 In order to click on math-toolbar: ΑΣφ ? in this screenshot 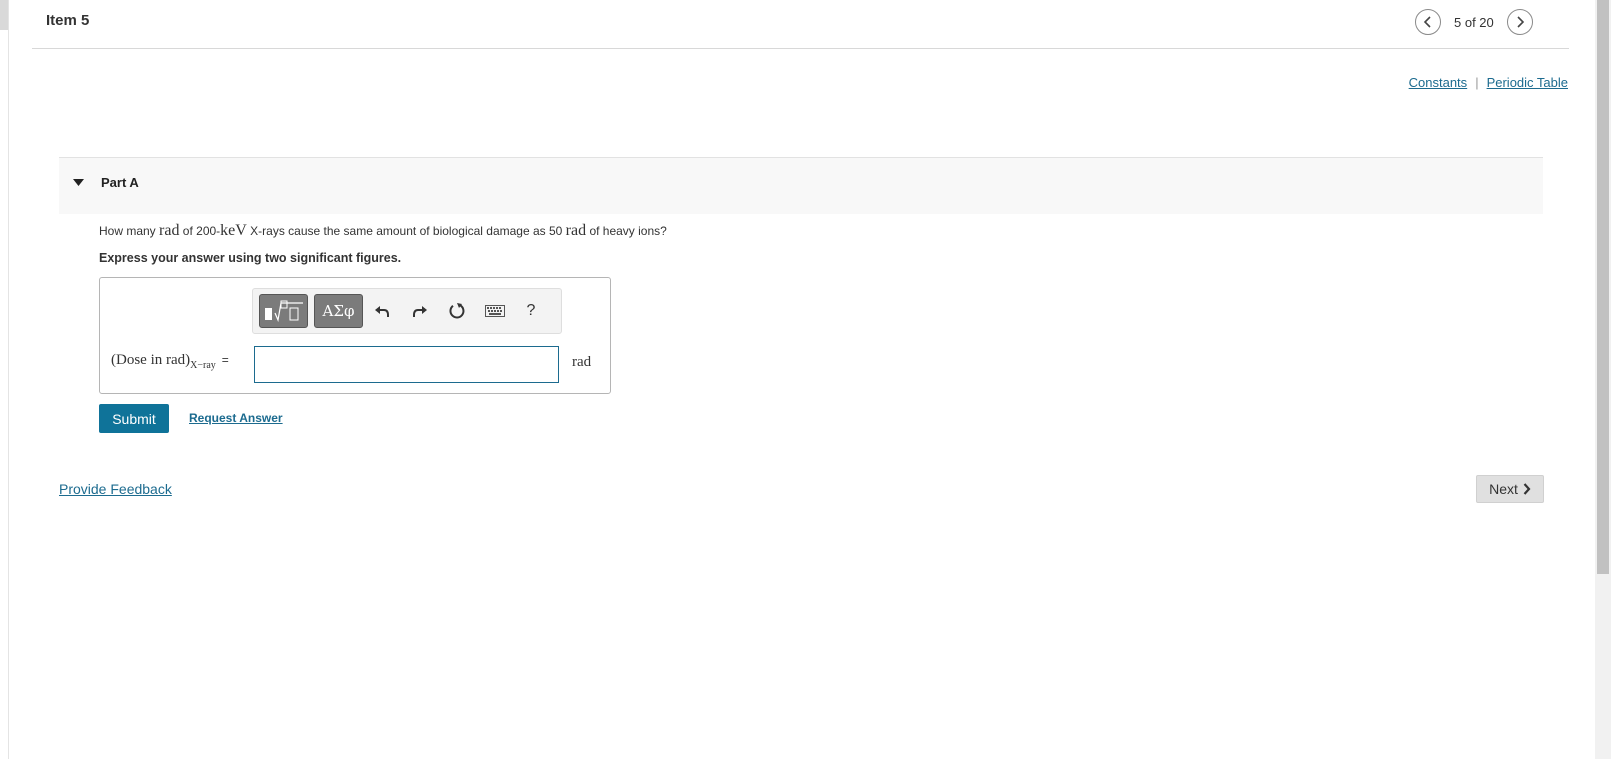, I will do `click(407, 311)`.